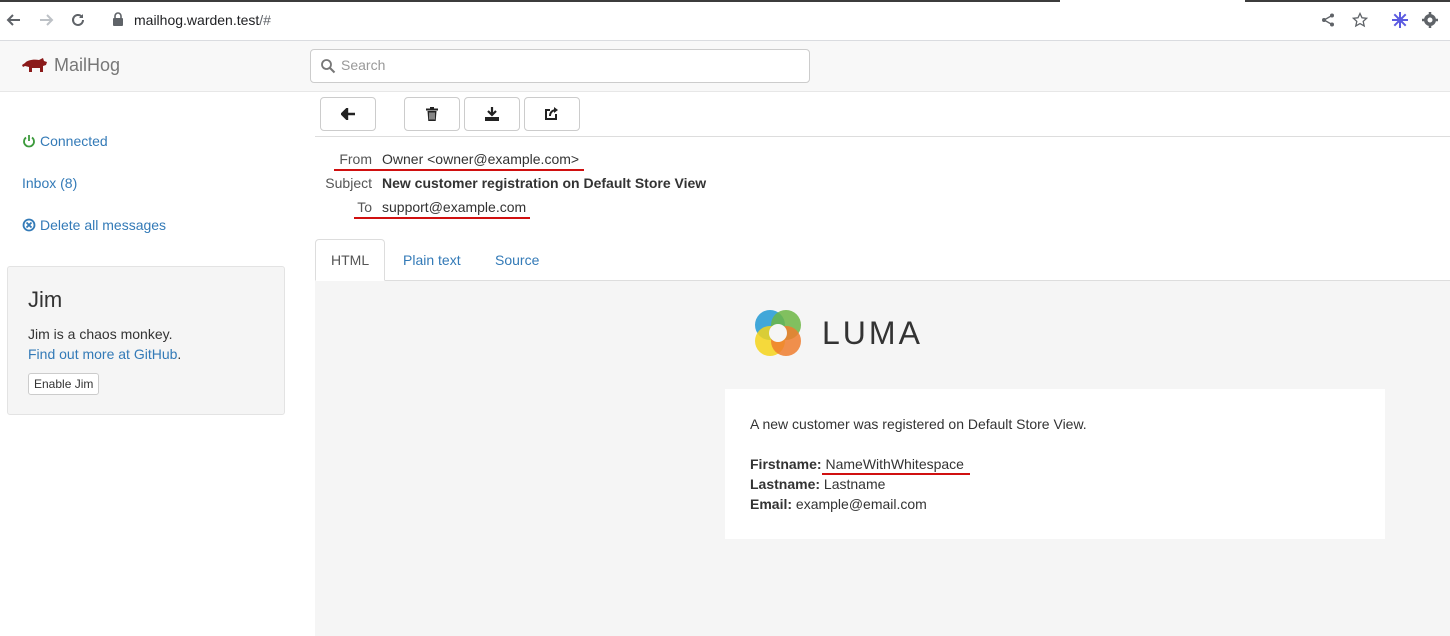 Image resolution: width=1450 pixels, height=636 pixels. I want to click on from-annotation-underline, so click(459, 170).